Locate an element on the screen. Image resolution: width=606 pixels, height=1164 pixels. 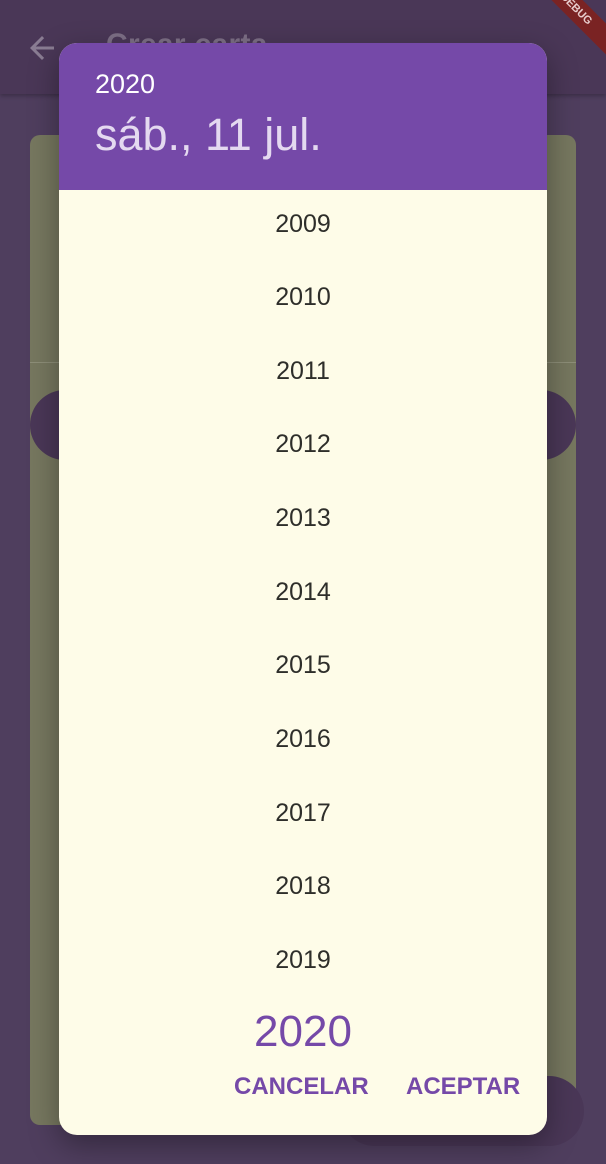
date-picker-header: 2020 sáb., 11 jul. is located at coordinates (303, 116).